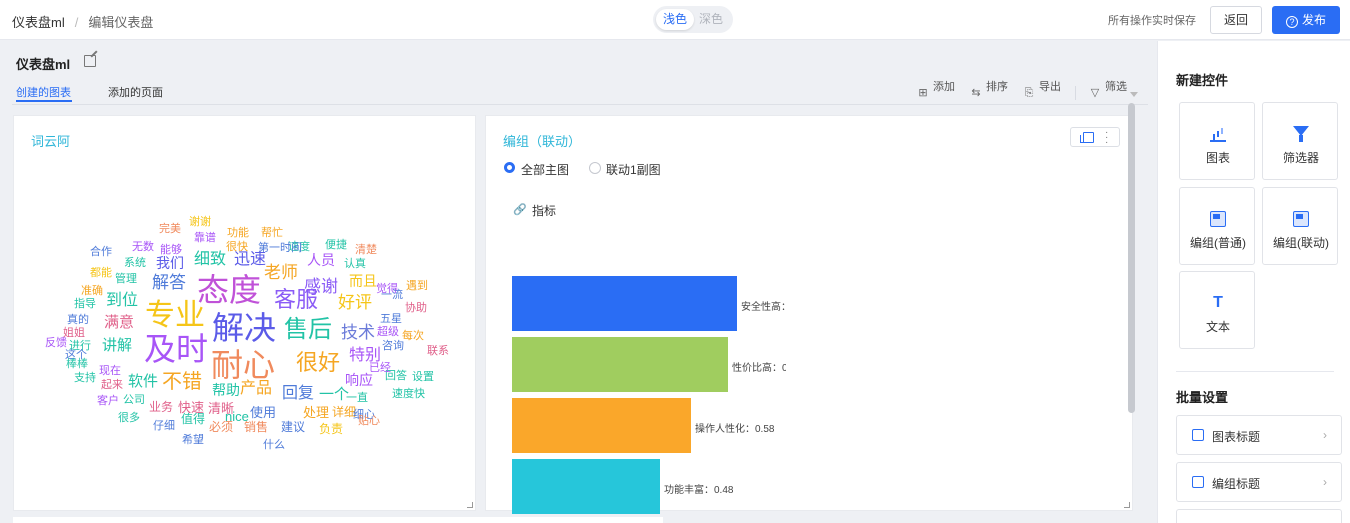  I want to click on word-32: 使用, so click(263, 412).